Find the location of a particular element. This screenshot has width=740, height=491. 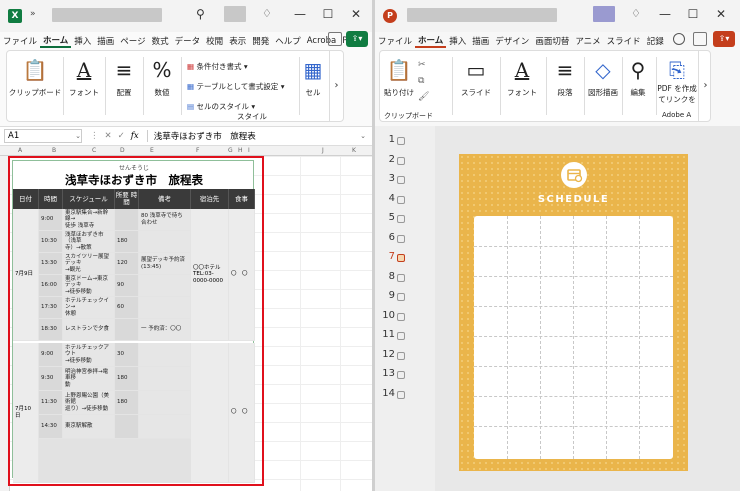

slide-number-2: 2 is located at coordinates (388, 159).